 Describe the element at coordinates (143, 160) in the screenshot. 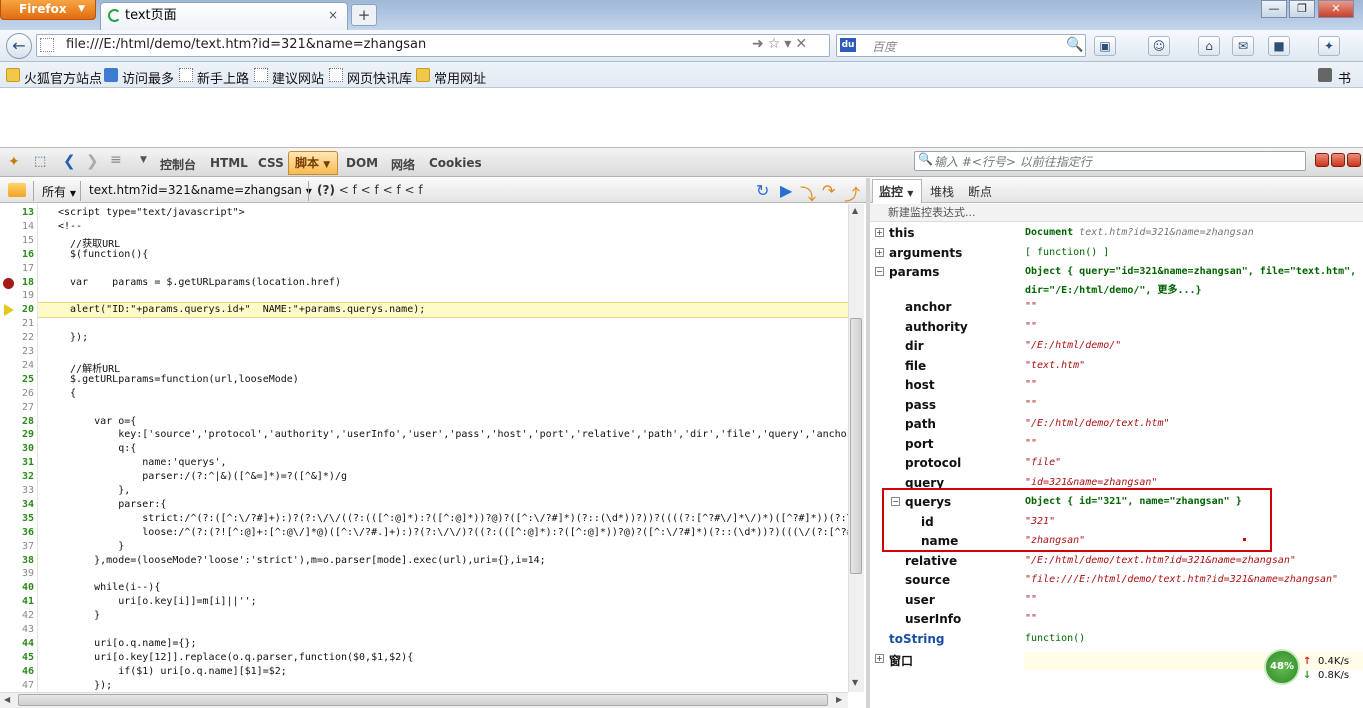

I see `chevron-down-icon: ▼` at that location.